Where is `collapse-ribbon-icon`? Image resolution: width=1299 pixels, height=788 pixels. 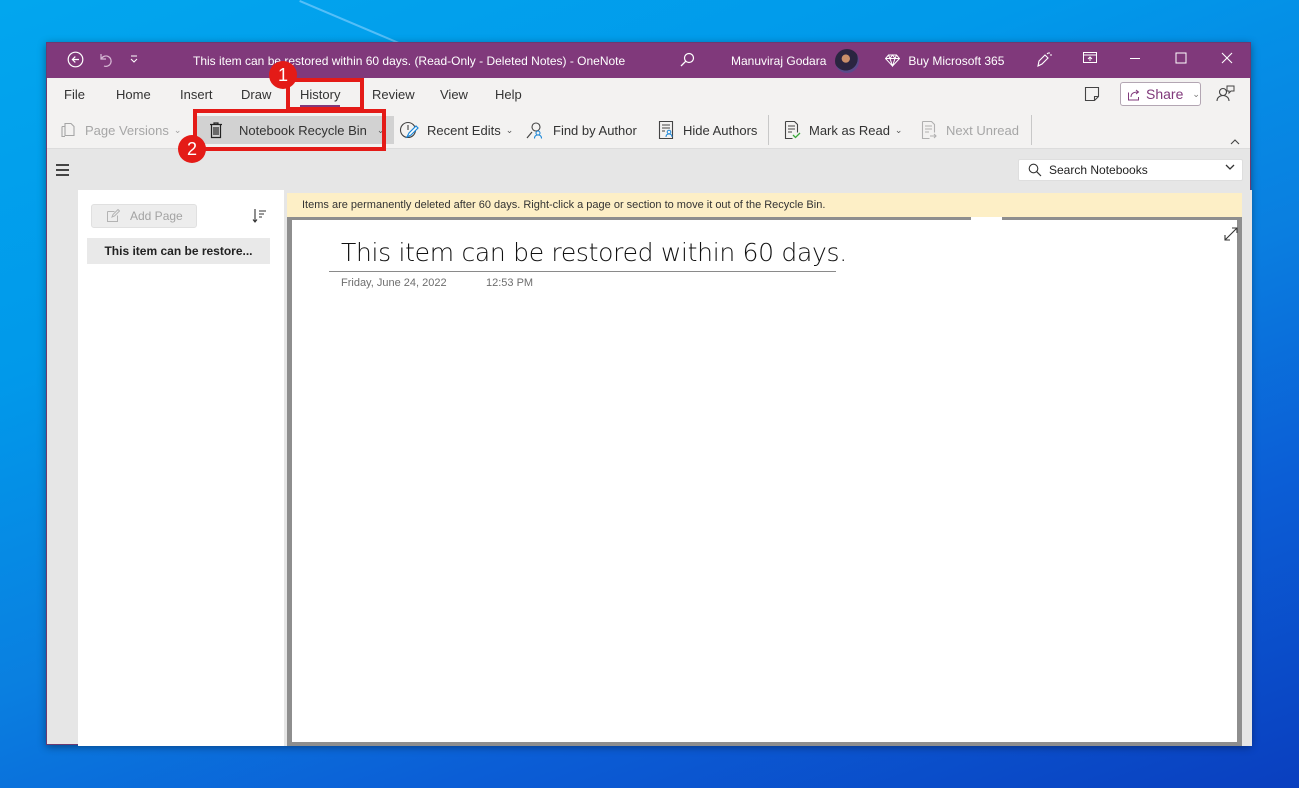 collapse-ribbon-icon is located at coordinates (1235, 142).